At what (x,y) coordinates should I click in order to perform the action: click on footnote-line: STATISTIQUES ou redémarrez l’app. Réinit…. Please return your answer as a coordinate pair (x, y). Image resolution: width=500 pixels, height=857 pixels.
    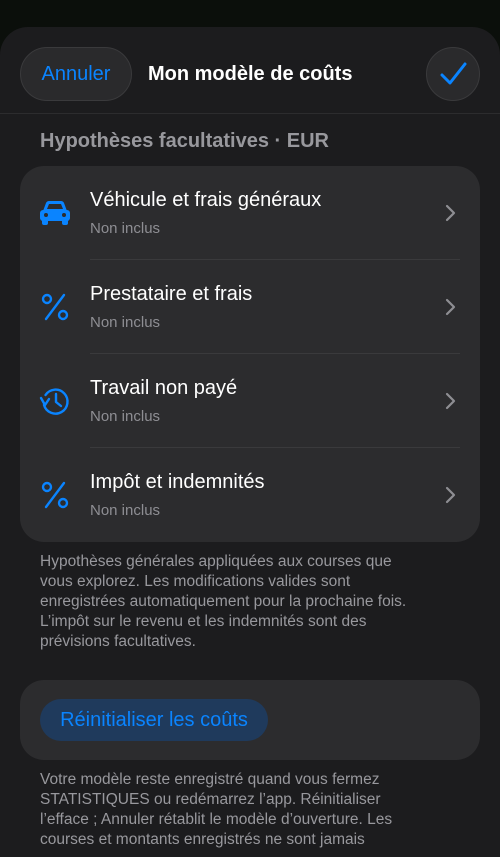
    Looking at the image, I should click on (210, 799).